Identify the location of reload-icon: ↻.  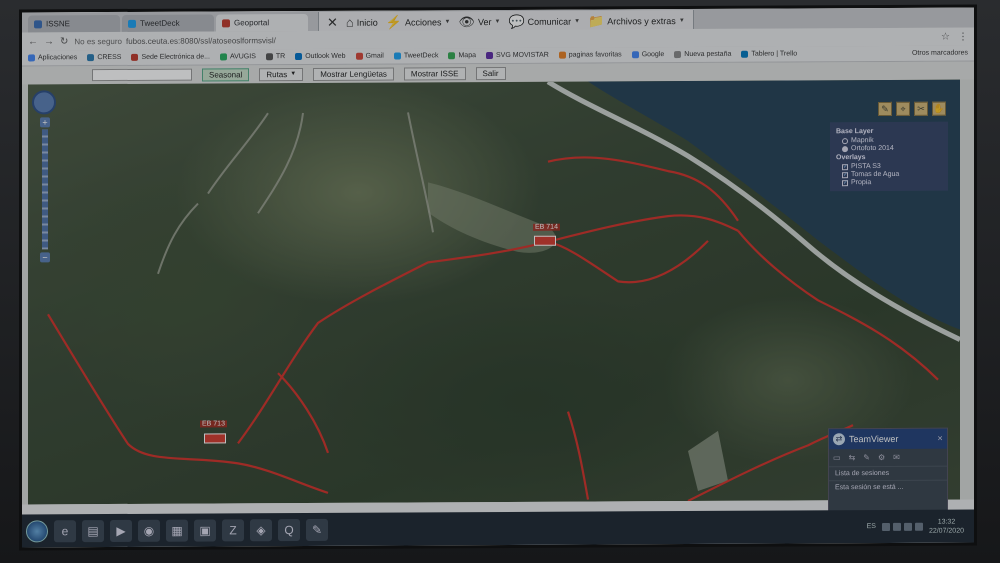
(64, 41).